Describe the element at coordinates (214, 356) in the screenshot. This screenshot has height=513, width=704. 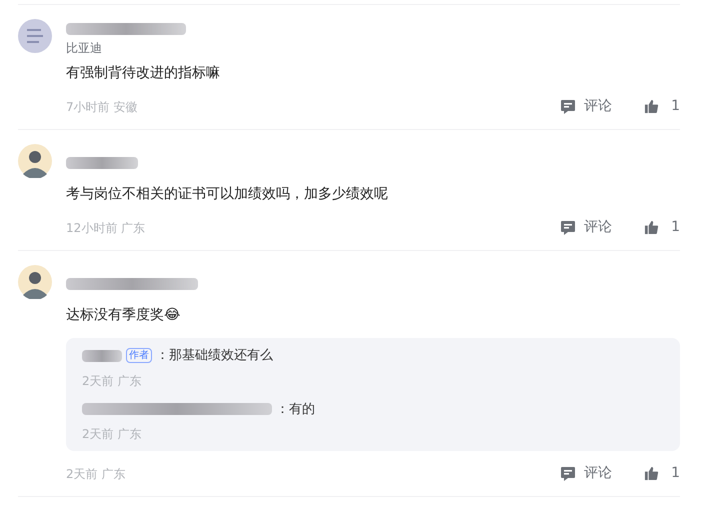
I see `reply-text: ：那基础绩效还有么` at that location.